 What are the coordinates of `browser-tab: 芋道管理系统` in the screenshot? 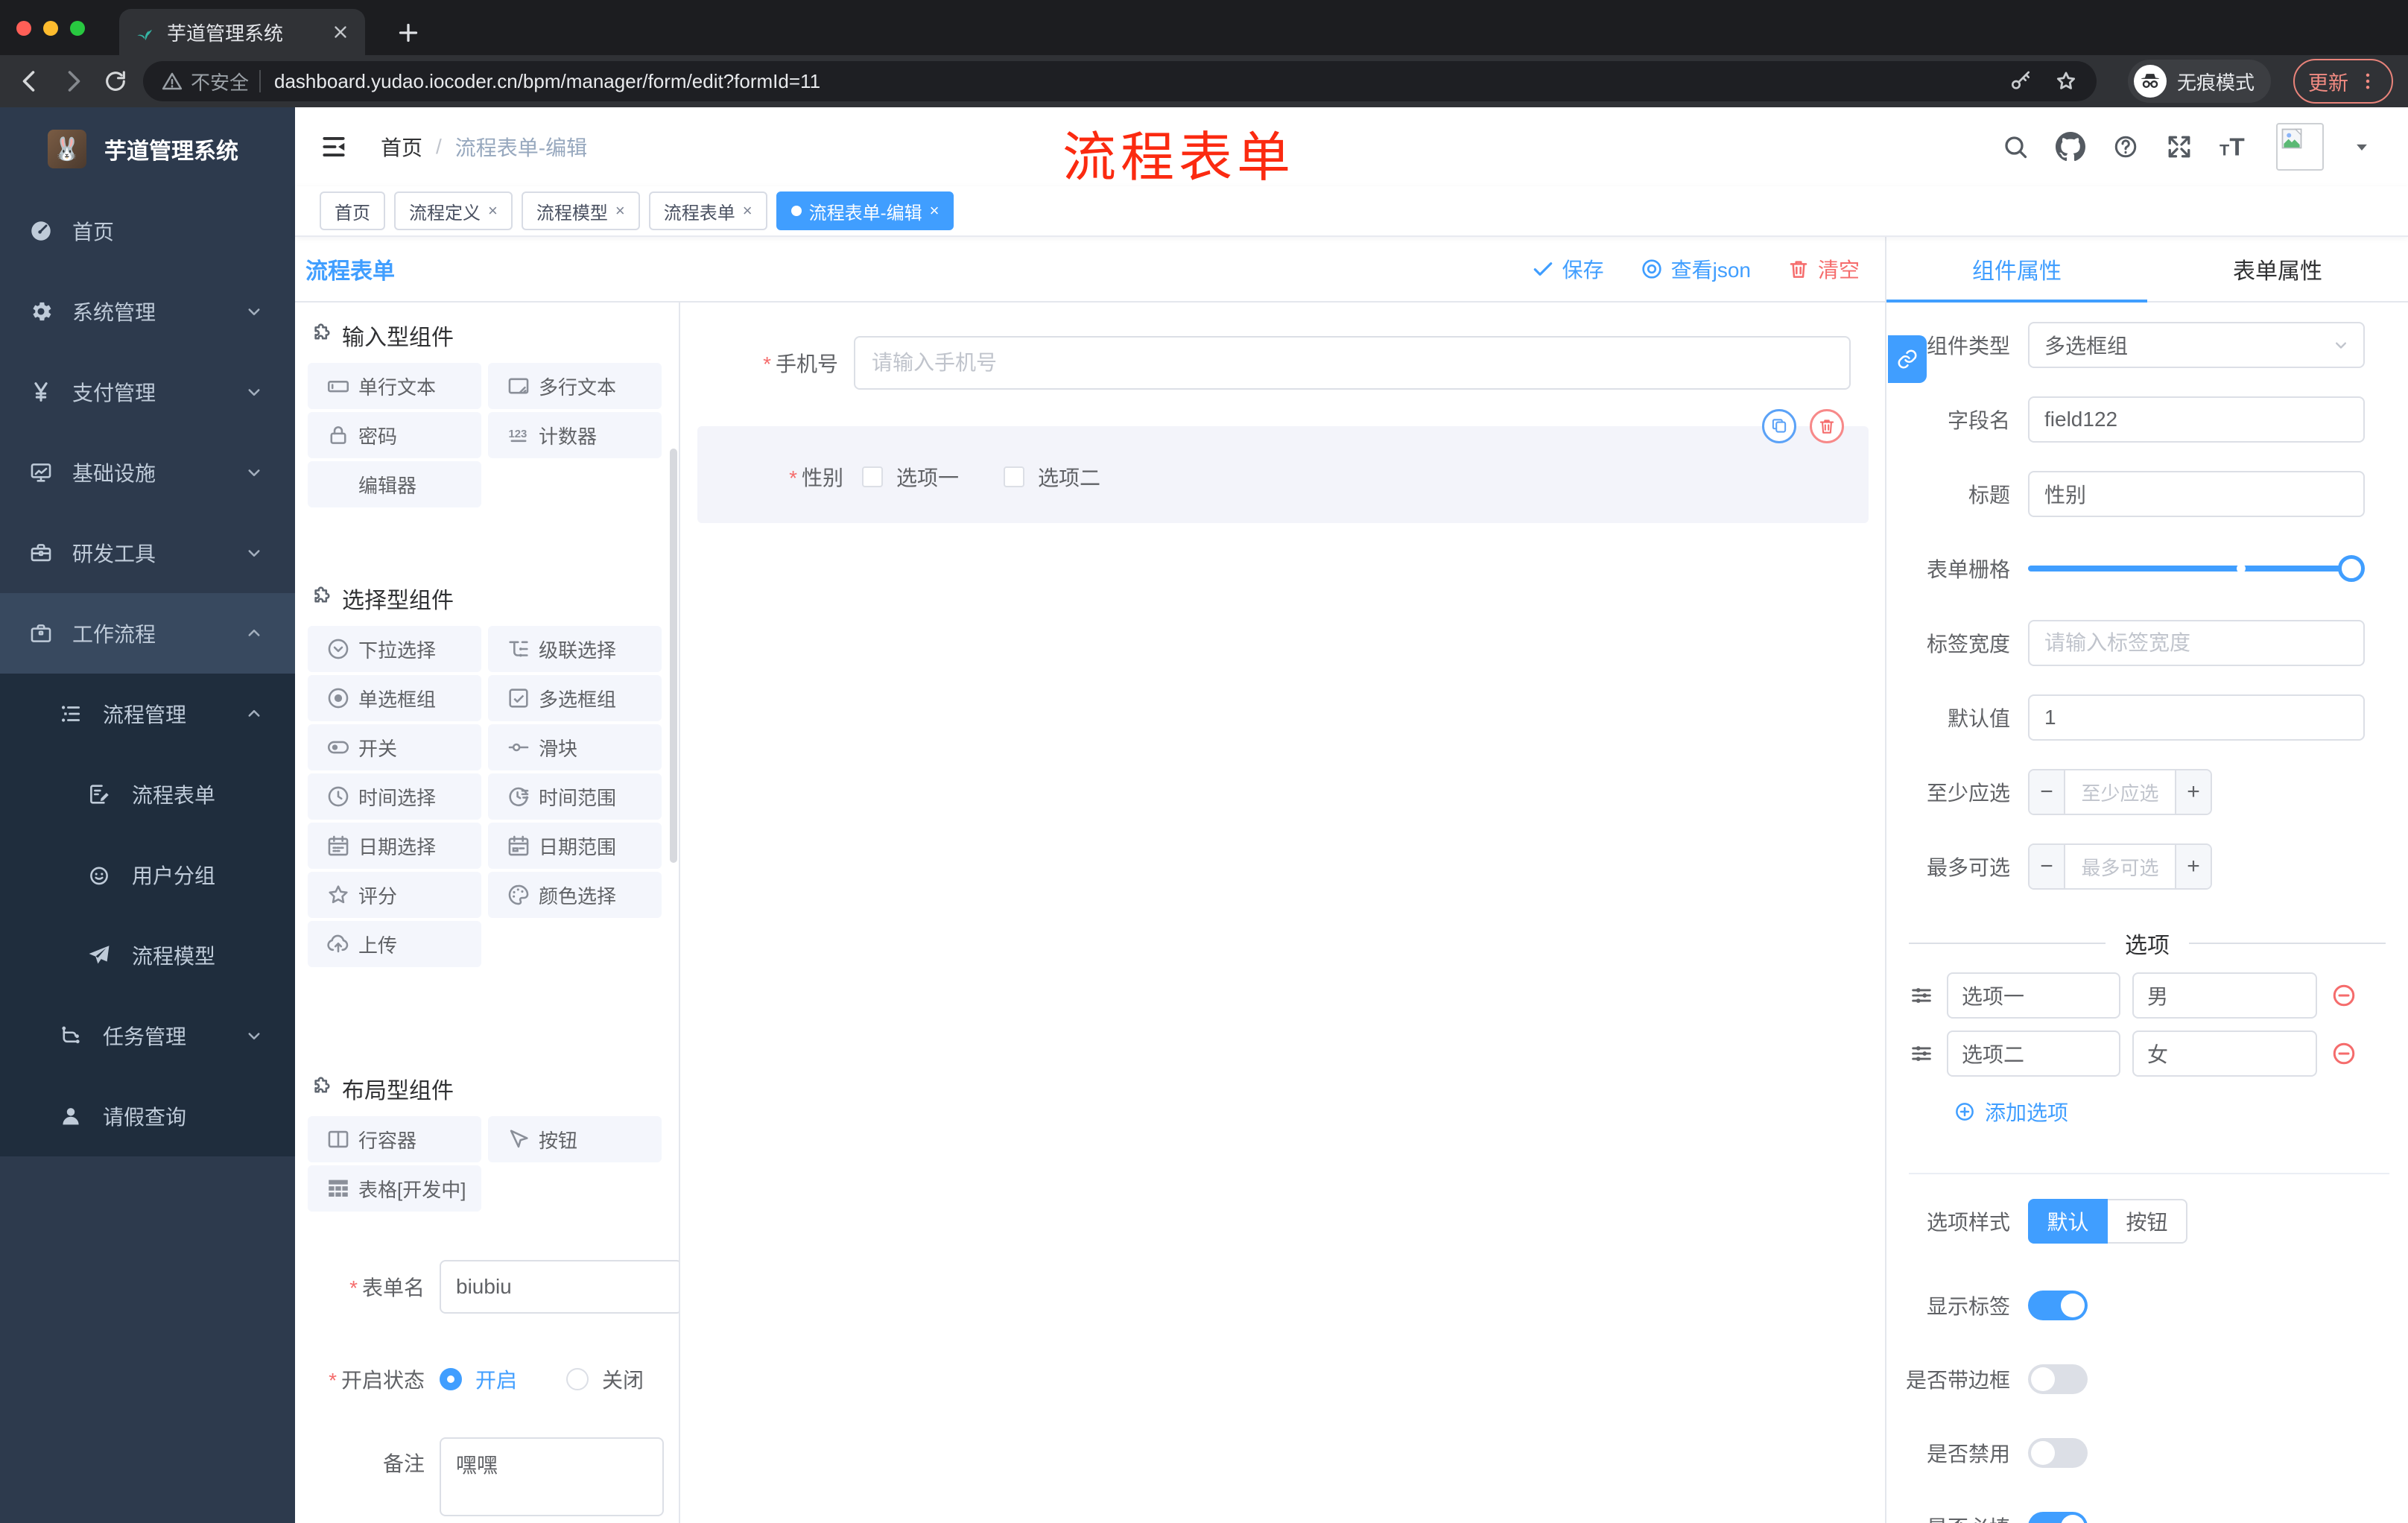 It's located at (242, 32).